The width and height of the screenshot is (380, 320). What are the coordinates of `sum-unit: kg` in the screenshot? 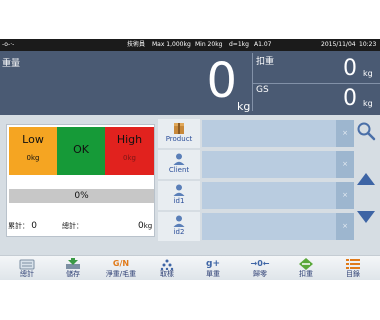 It's located at (148, 226).